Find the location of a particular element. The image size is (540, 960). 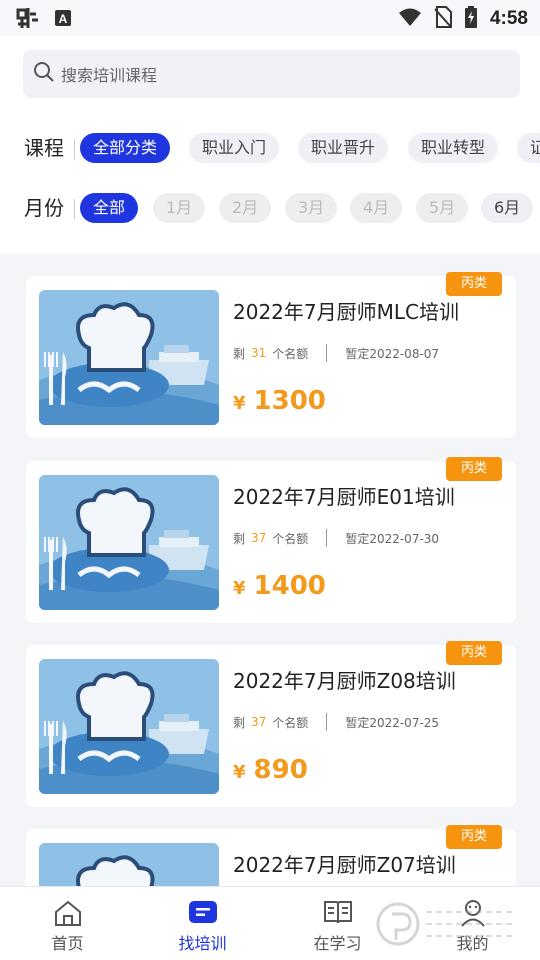

nav-find-training: 找培训 is located at coordinates (202, 923).